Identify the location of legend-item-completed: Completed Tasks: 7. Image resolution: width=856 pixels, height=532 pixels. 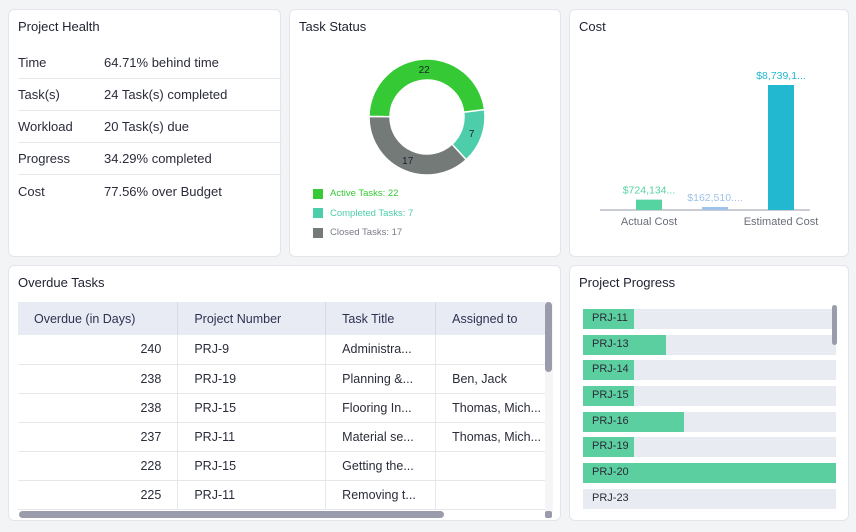
(363, 214).